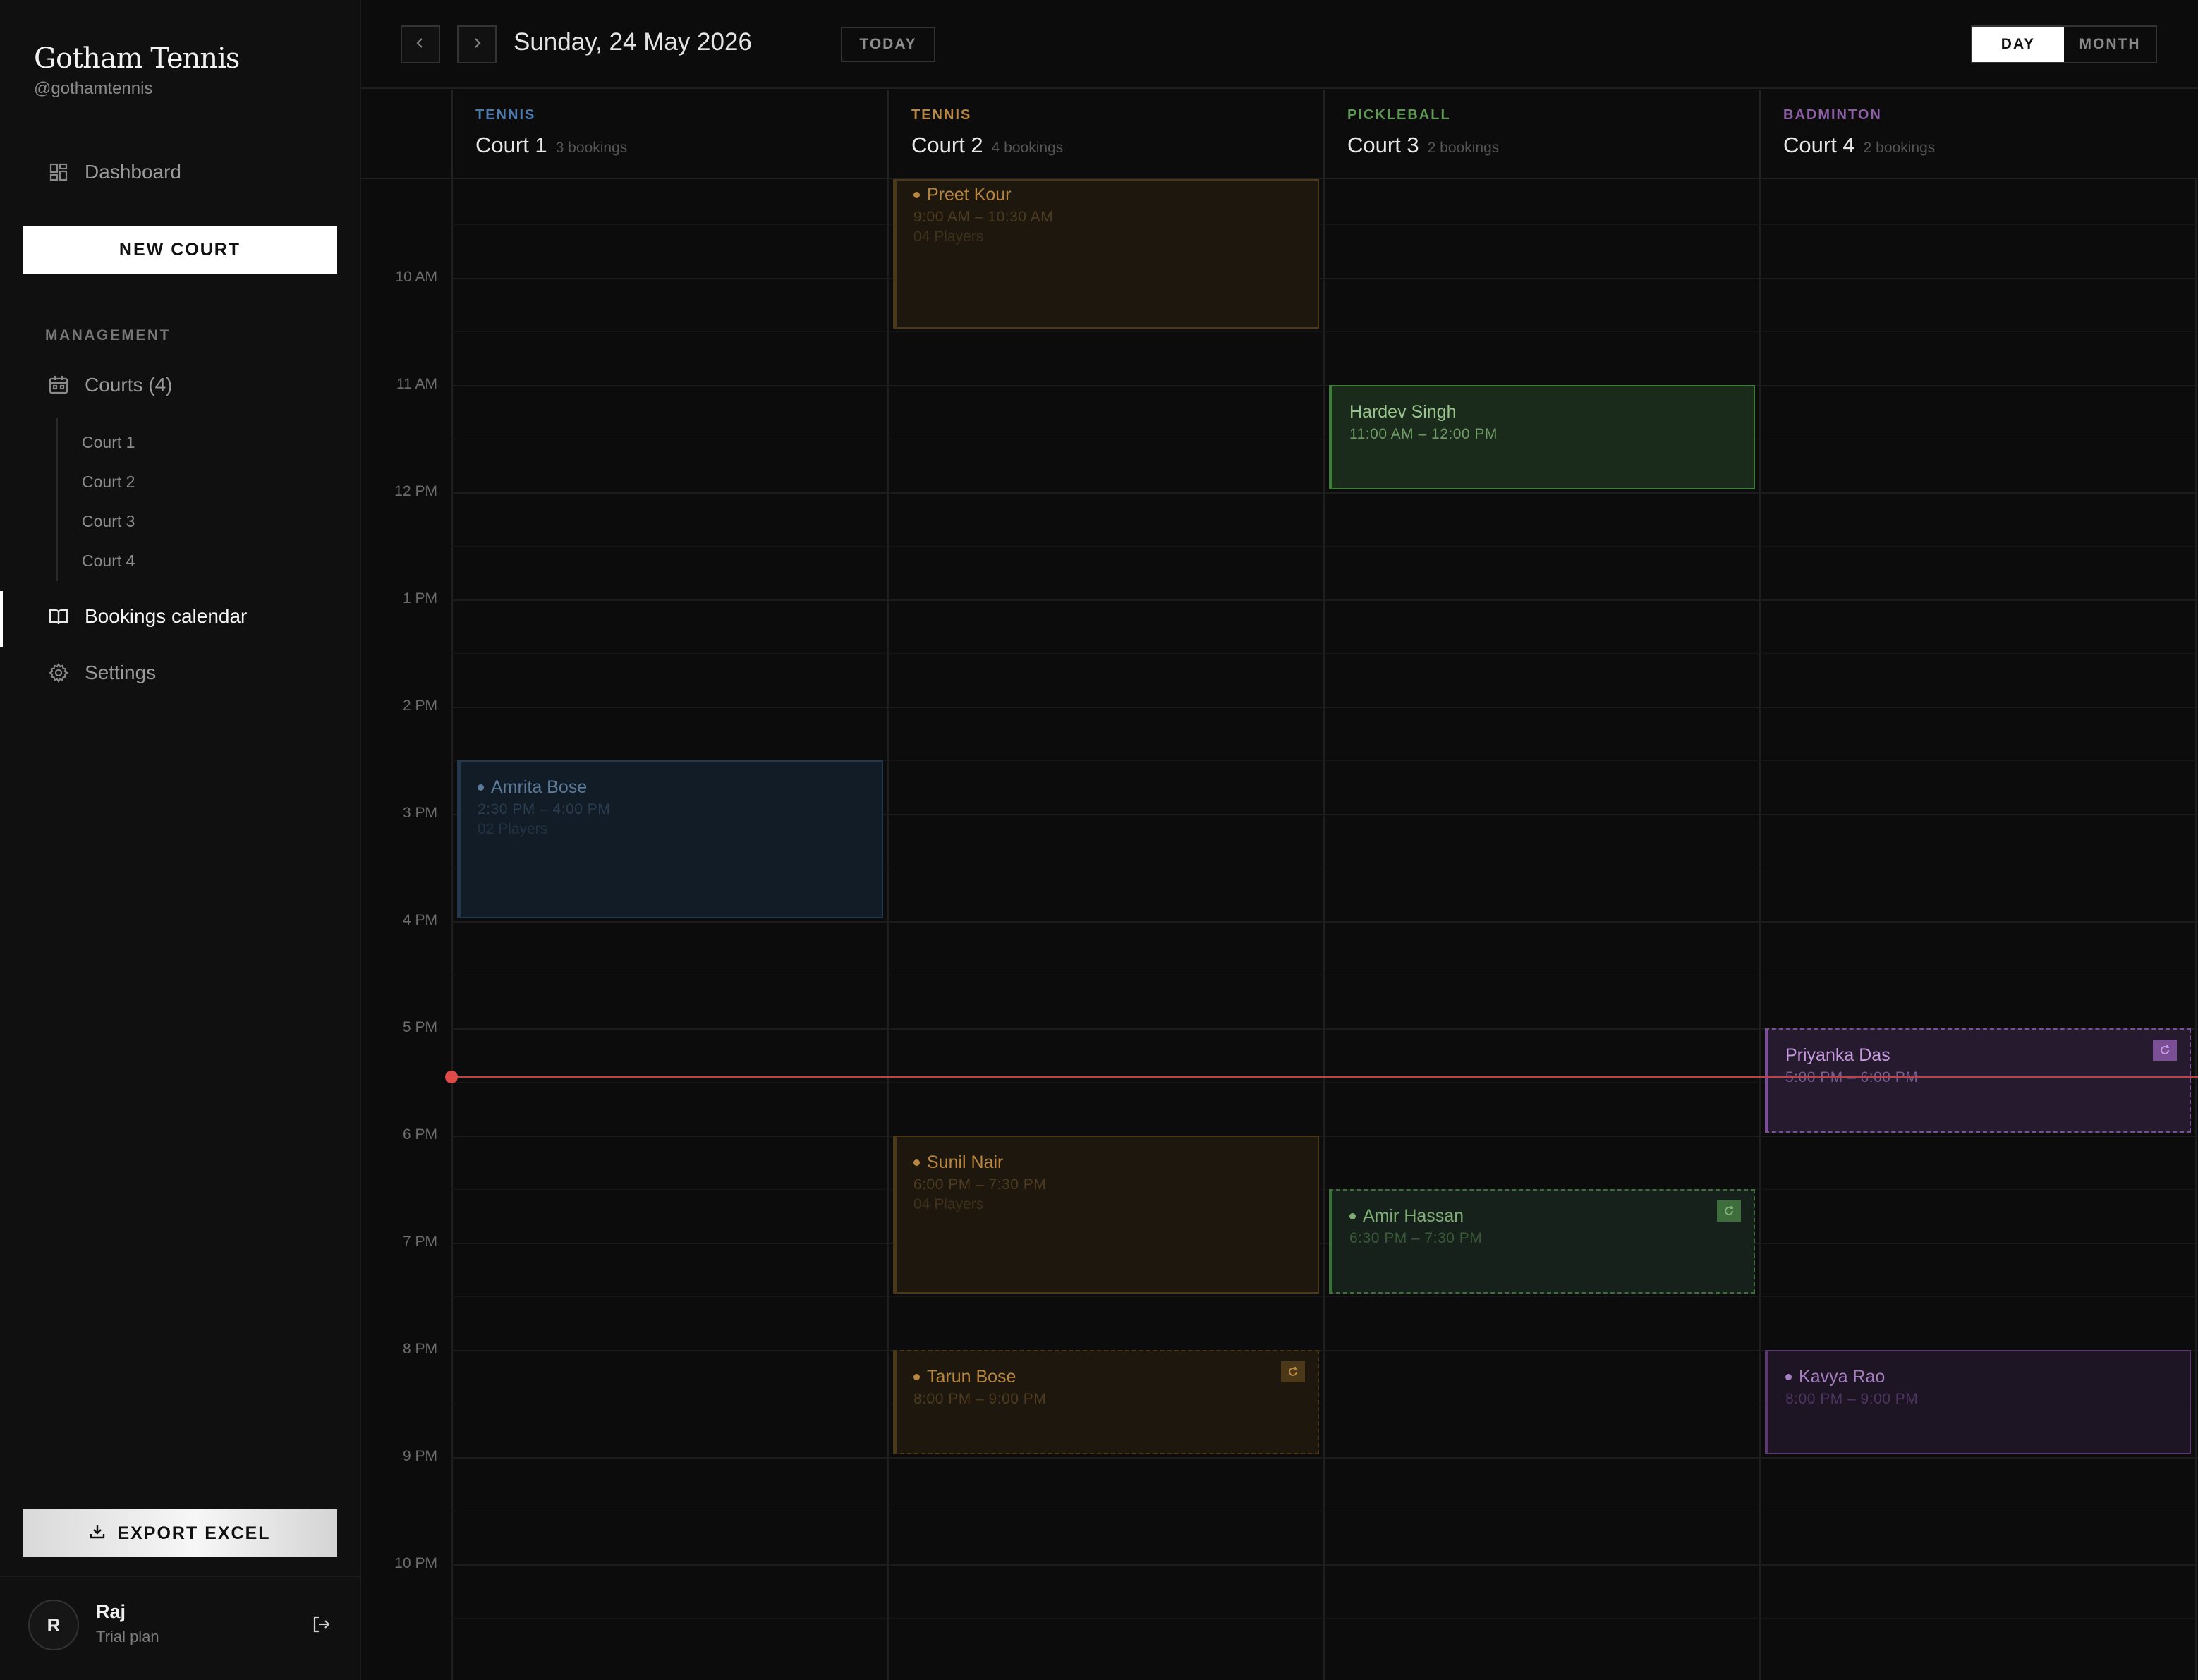 This screenshot has width=2198, height=1680. What do you see at coordinates (180, 250) in the screenshot?
I see `new-court-button: NEW COURT` at bounding box center [180, 250].